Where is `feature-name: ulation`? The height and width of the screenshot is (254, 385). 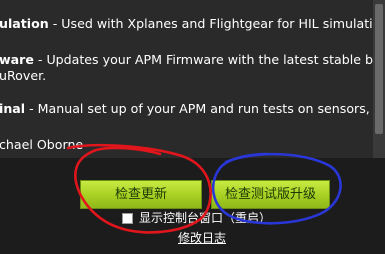
feature-name: ulation is located at coordinates (24, 23).